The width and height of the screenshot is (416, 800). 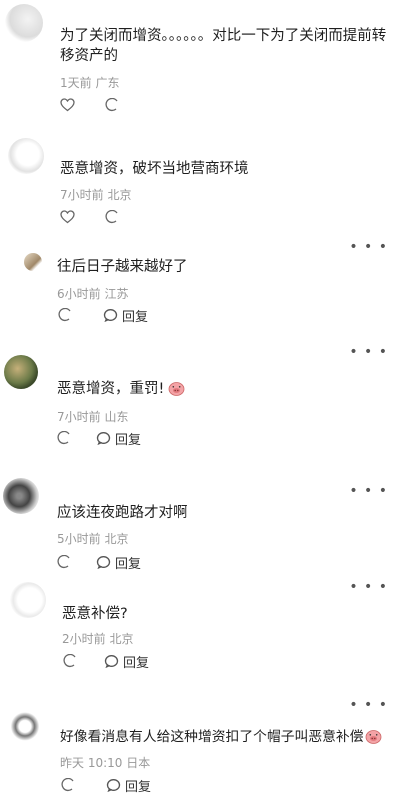 I want to click on comment-meta: 5小时前 北京, so click(x=93, y=539).